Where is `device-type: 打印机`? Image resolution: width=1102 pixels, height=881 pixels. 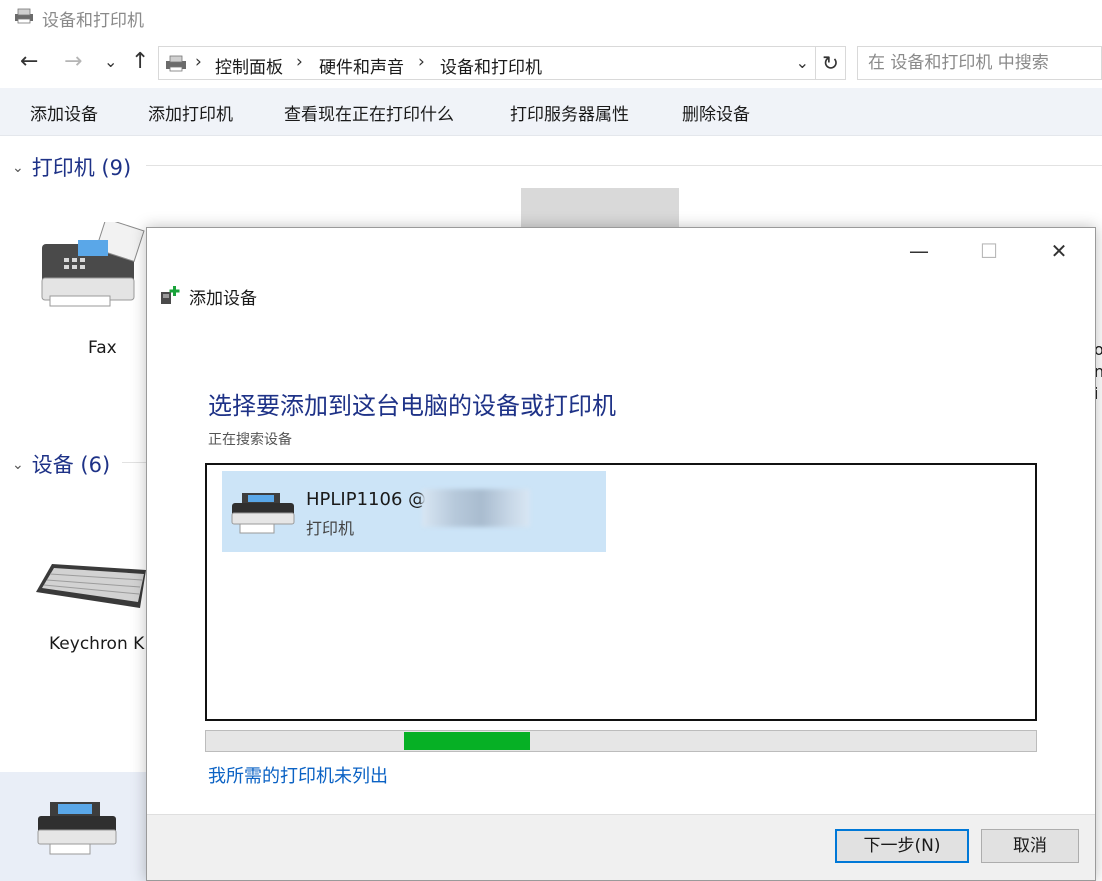
device-type: 打印机 is located at coordinates (330, 528).